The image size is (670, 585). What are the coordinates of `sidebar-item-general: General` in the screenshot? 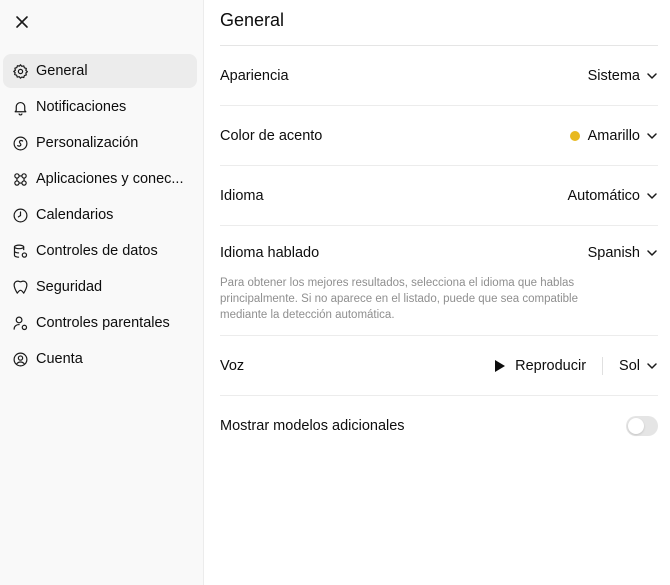 It's located at (100, 71).